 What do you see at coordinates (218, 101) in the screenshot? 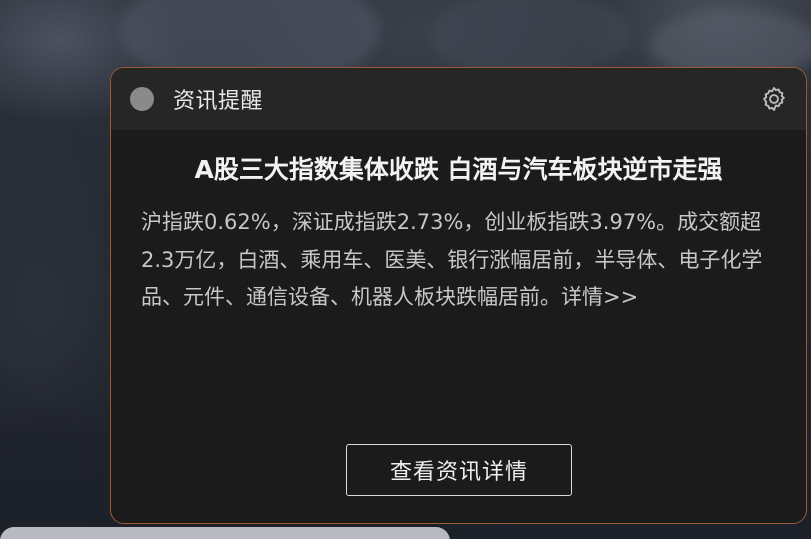
I see `notification-title: 资讯提醒` at bounding box center [218, 101].